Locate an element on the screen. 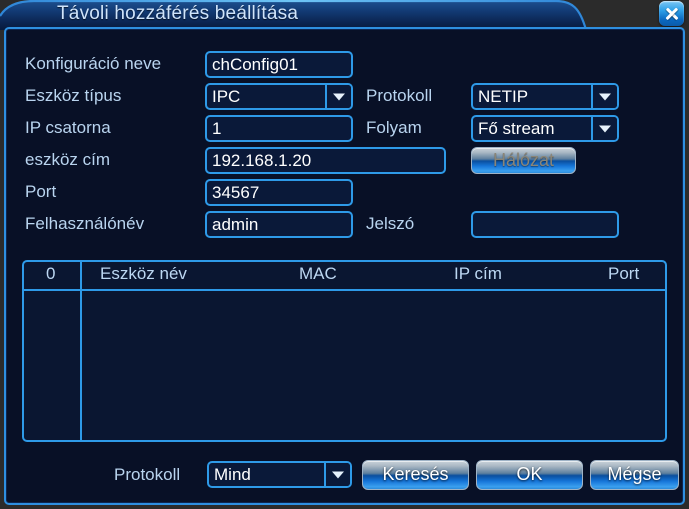  footer-protocol-label: Protokoll is located at coordinates (147, 474).